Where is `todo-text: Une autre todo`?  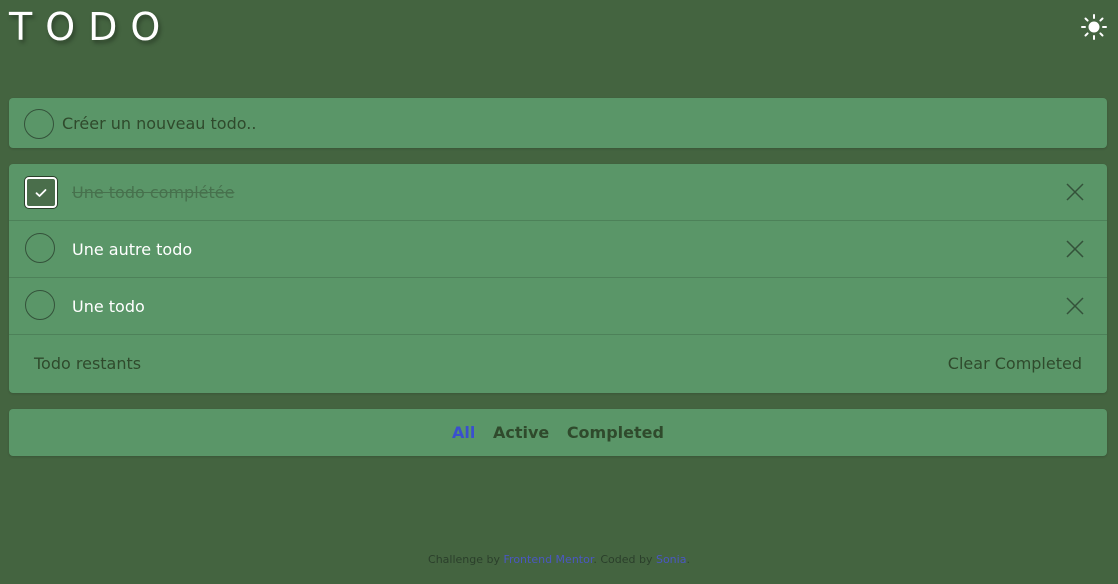 todo-text: Une autre todo is located at coordinates (132, 249).